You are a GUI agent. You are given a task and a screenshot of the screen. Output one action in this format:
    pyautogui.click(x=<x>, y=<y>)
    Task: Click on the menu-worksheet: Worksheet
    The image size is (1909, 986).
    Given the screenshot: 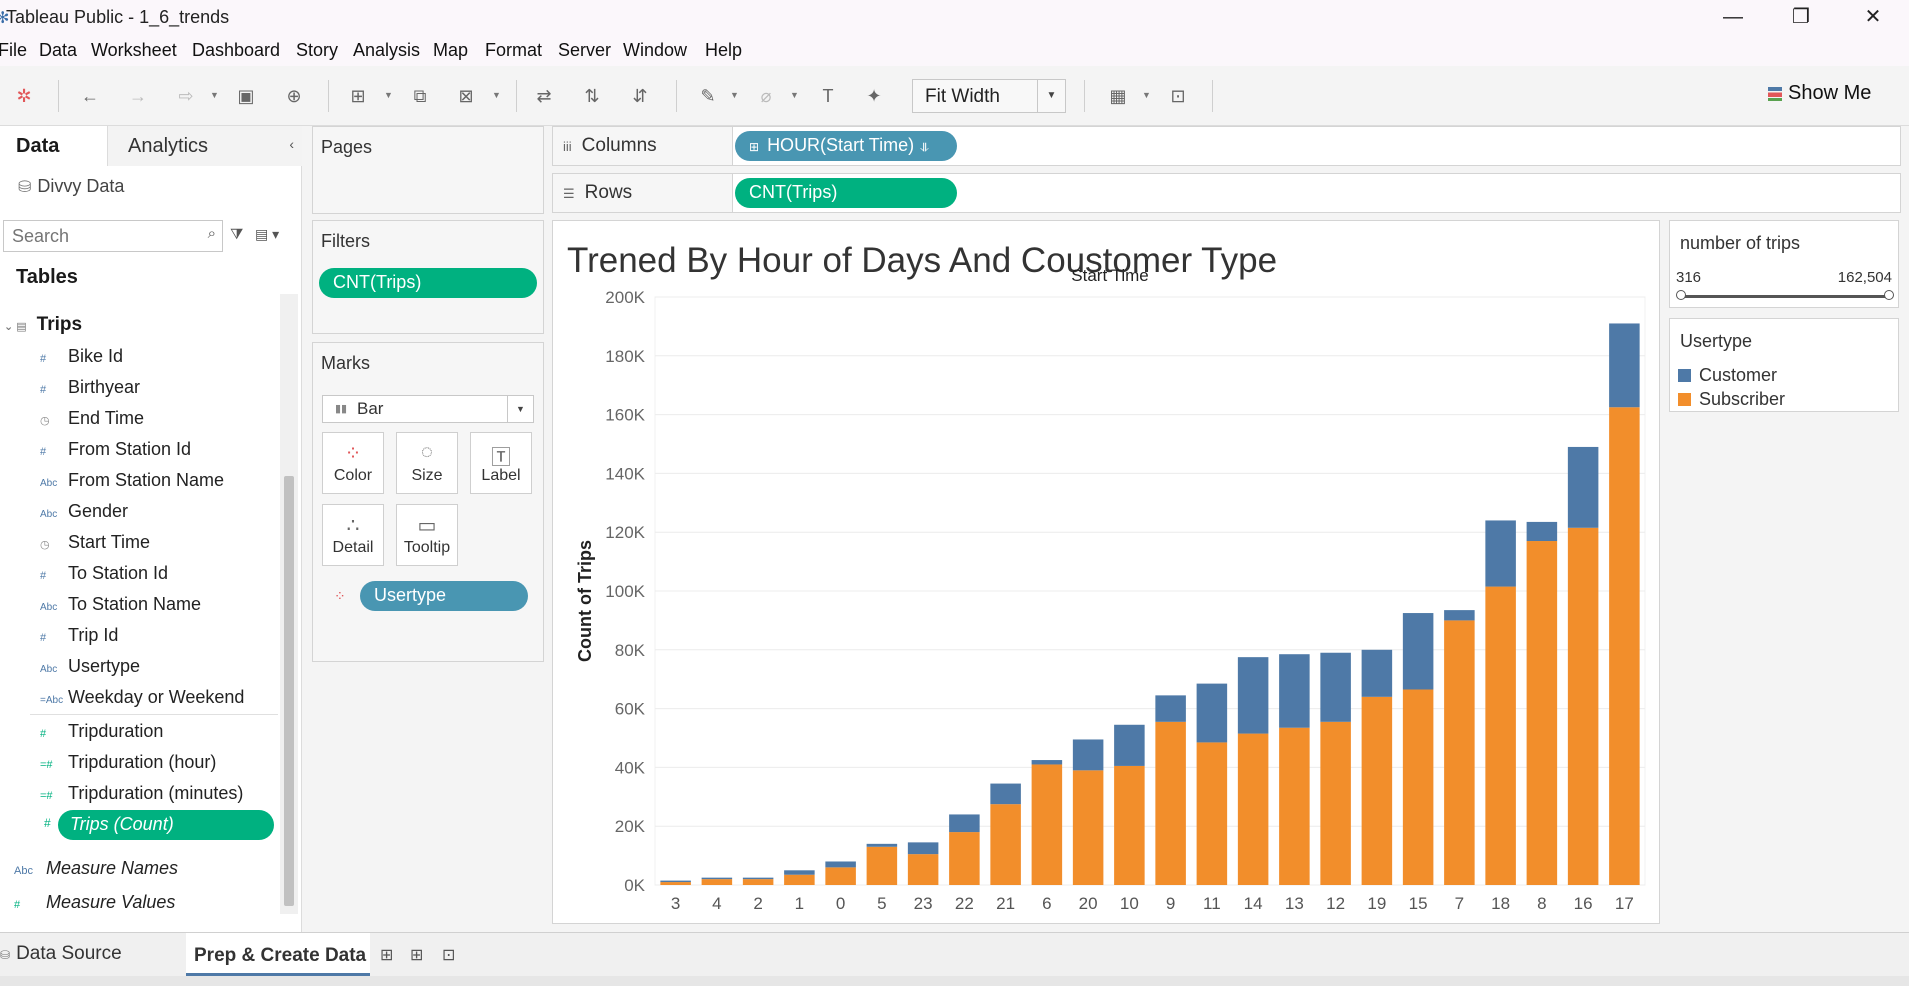 What is the action you would take?
    pyautogui.click(x=134, y=50)
    